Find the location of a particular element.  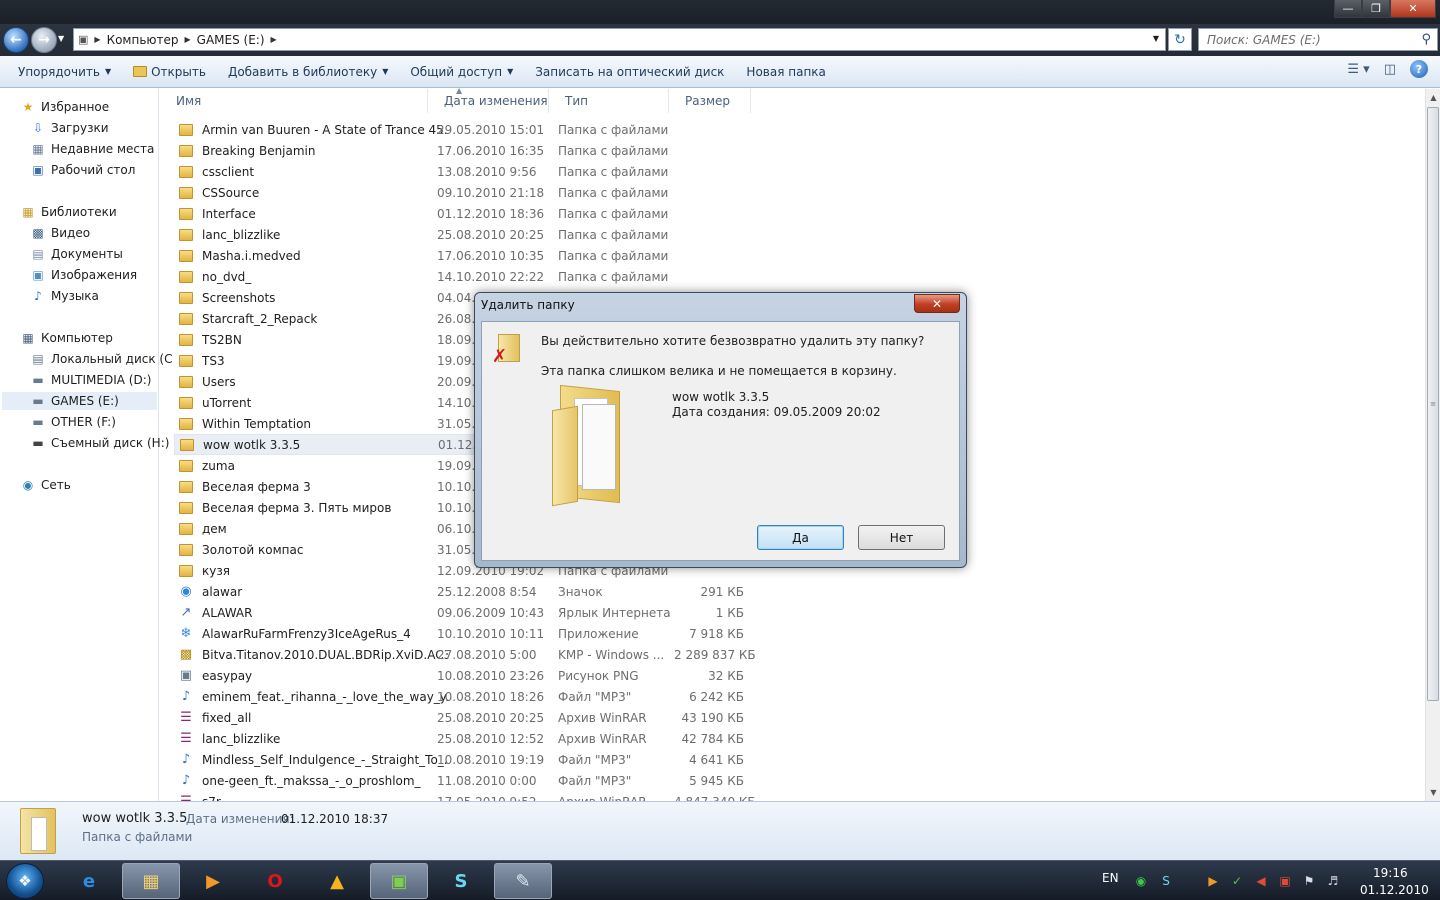

nav-video: ▩ Видео is located at coordinates (60, 233).